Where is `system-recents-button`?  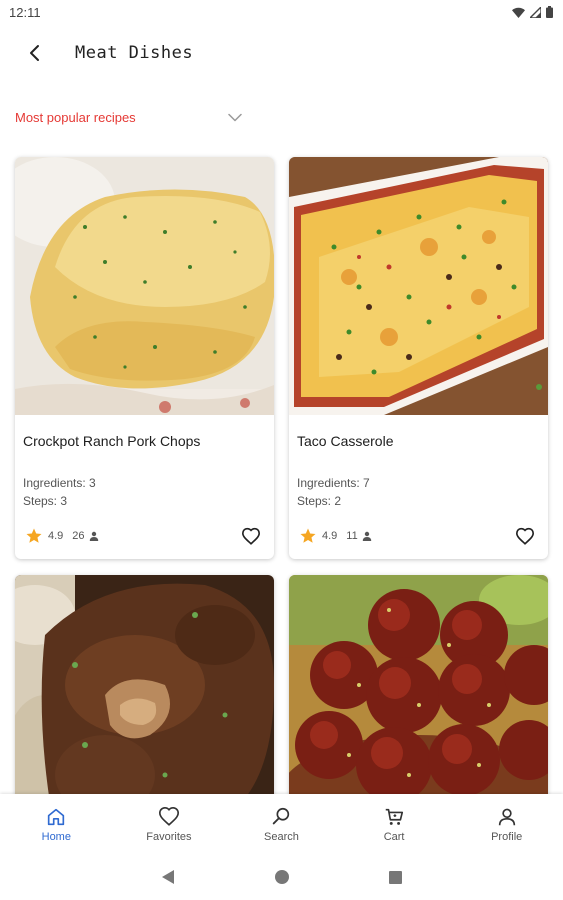
system-recents-button is located at coordinates (396, 877).